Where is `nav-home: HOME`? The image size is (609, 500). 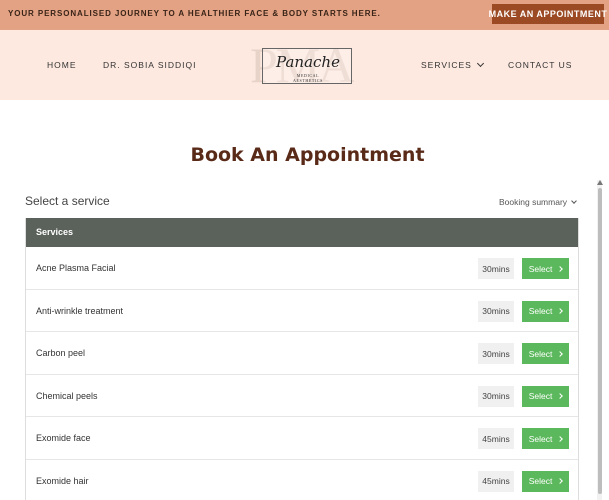 nav-home: HOME is located at coordinates (62, 65).